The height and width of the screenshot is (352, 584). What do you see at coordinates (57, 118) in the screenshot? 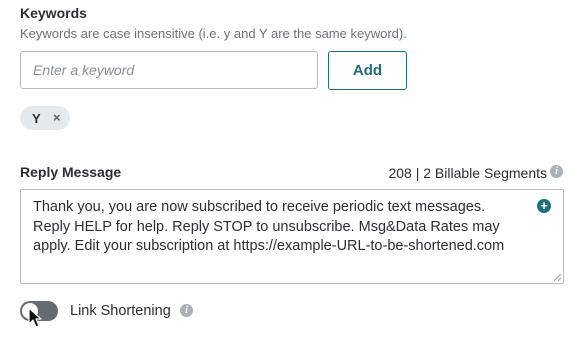
I see `close-icon: ×` at bounding box center [57, 118].